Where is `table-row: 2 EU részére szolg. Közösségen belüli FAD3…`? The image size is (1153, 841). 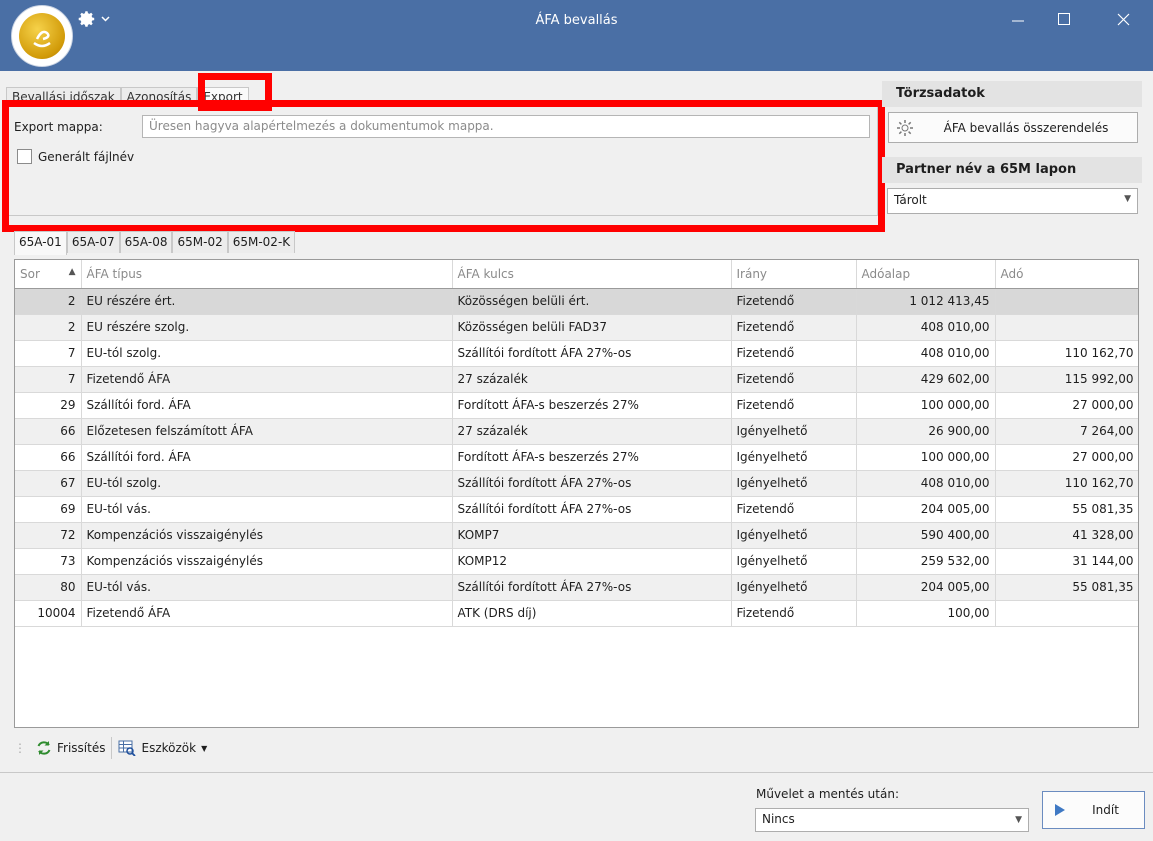
table-row: 2 EU részére szolg. Közösségen belüli FAD3… is located at coordinates (576, 327).